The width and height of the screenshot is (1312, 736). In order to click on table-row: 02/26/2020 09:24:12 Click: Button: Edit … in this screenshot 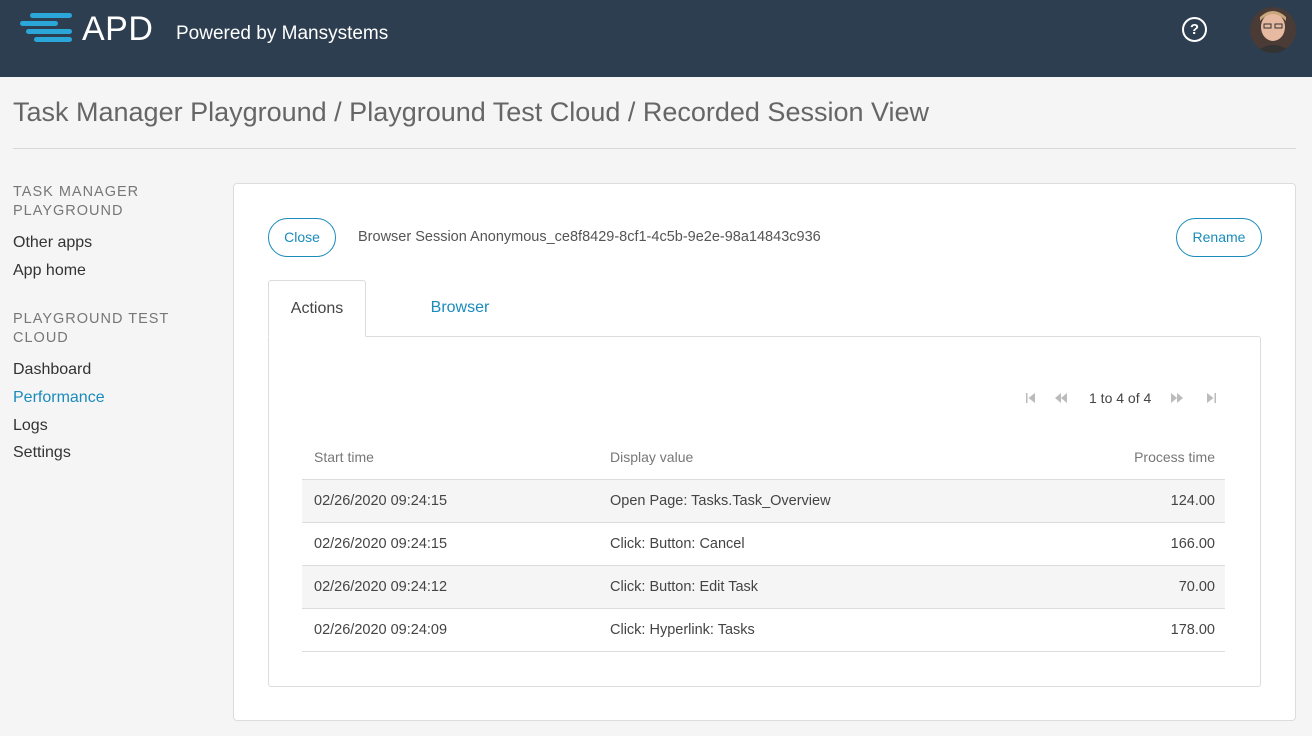, I will do `click(763, 587)`.